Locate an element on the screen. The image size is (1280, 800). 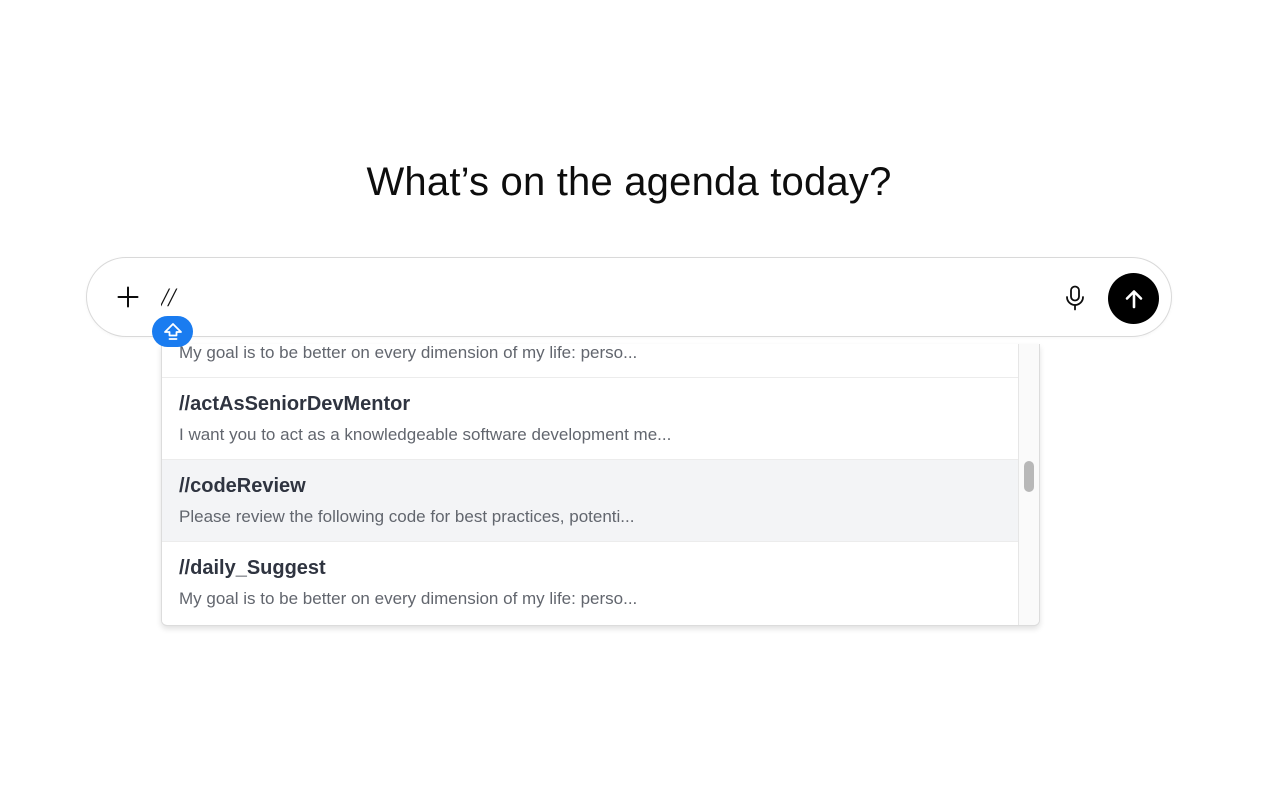
voice-input-button is located at coordinates (1075, 298).